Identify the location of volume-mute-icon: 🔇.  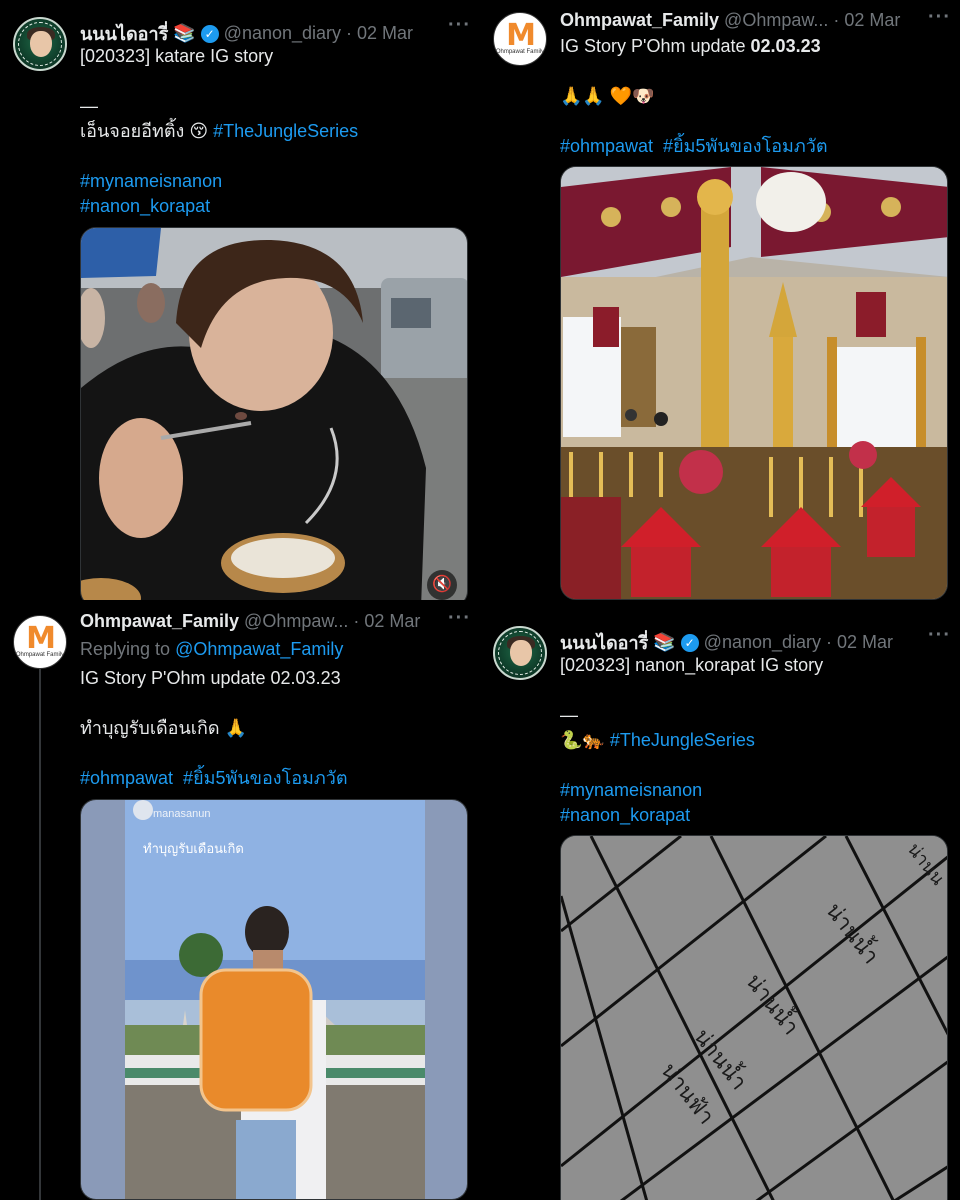
(442, 585).